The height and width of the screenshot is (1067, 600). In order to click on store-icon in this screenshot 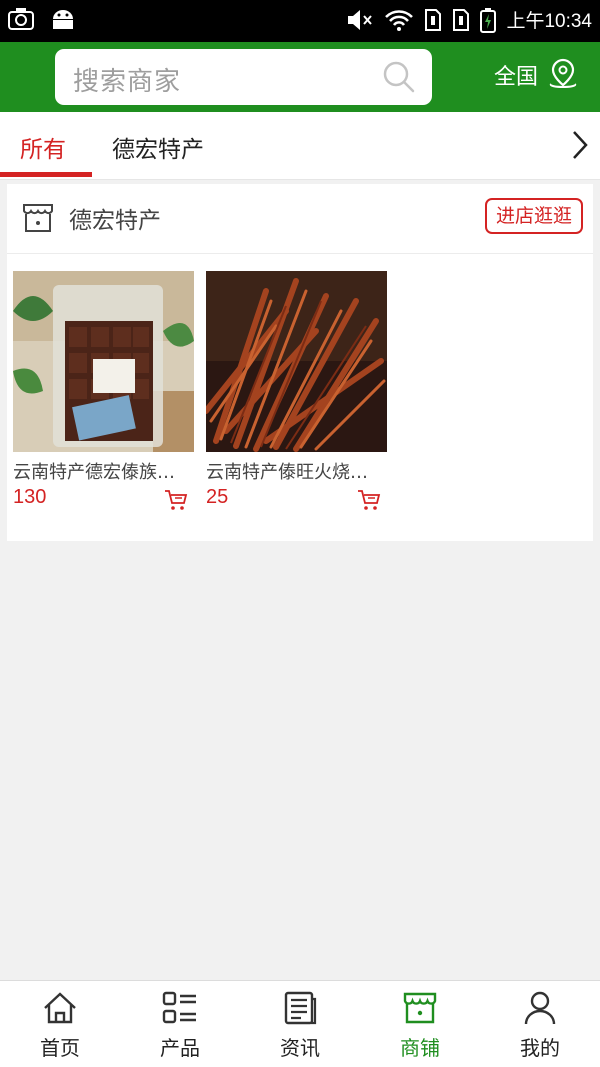, I will do `click(38, 218)`.